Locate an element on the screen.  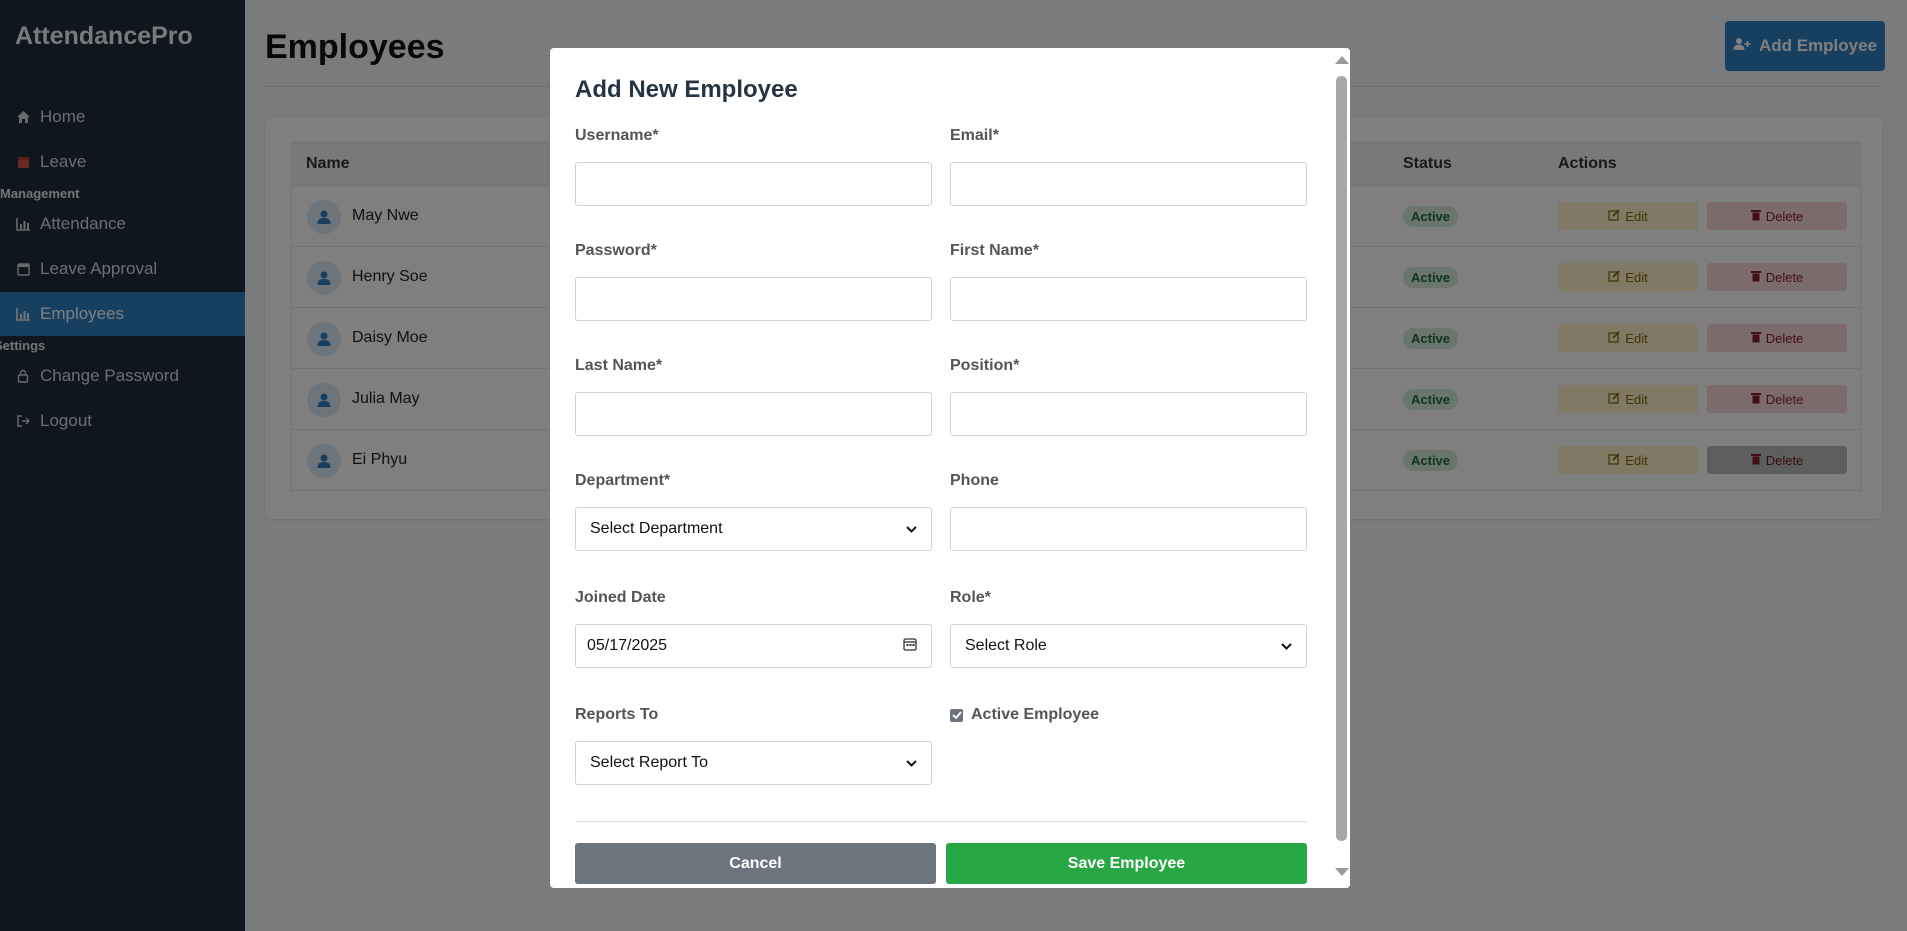
reports-to-select: Select Report To is located at coordinates (753, 763).